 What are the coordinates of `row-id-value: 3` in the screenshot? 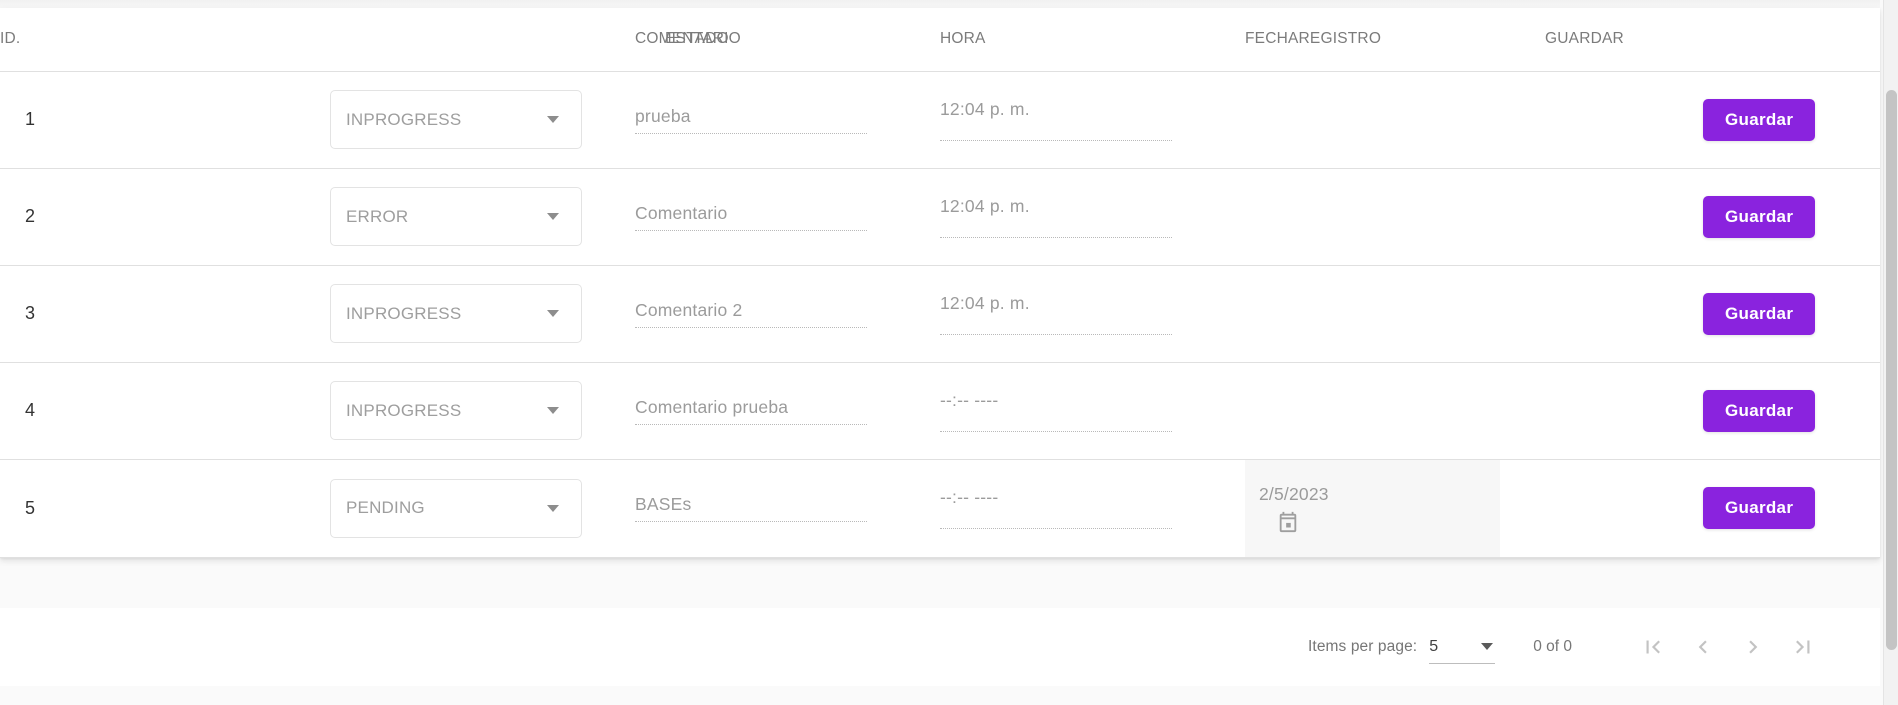 It's located at (30, 313).